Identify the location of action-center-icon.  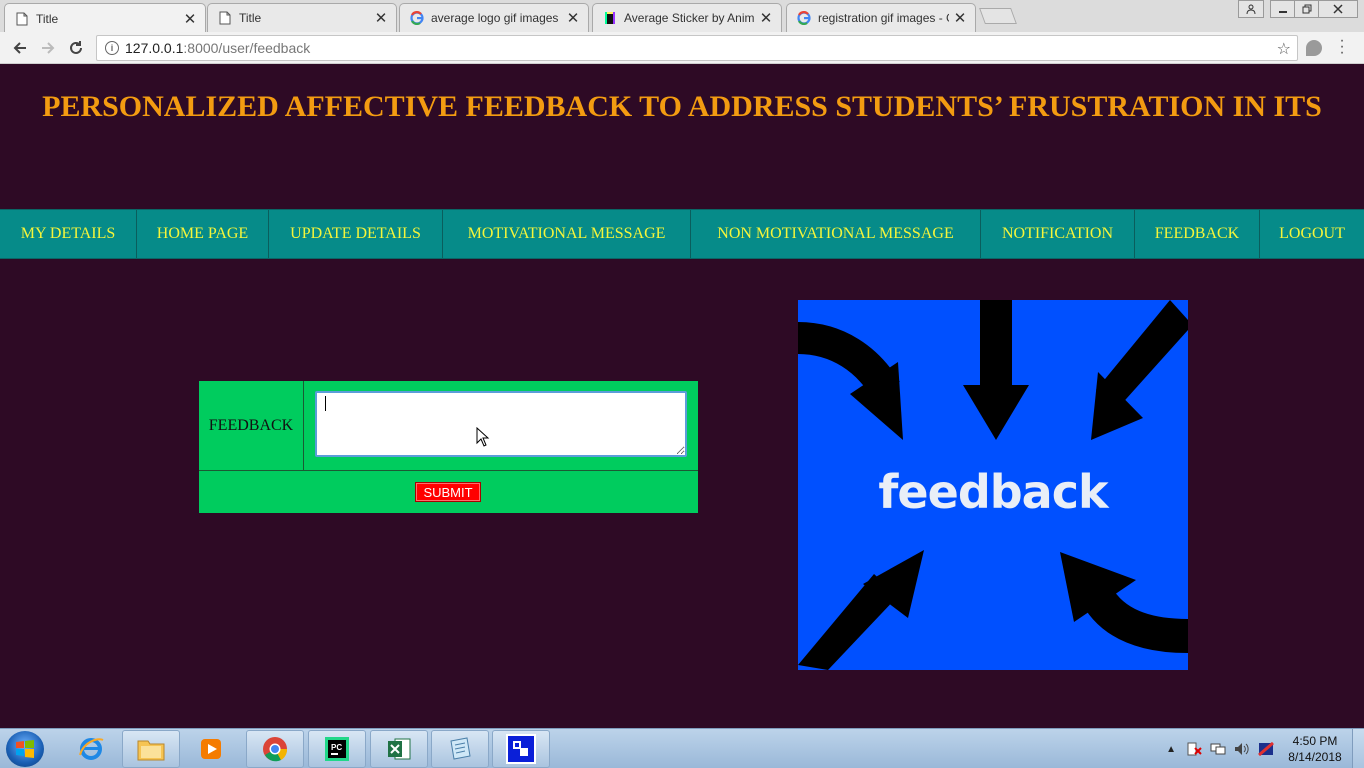
(1194, 749).